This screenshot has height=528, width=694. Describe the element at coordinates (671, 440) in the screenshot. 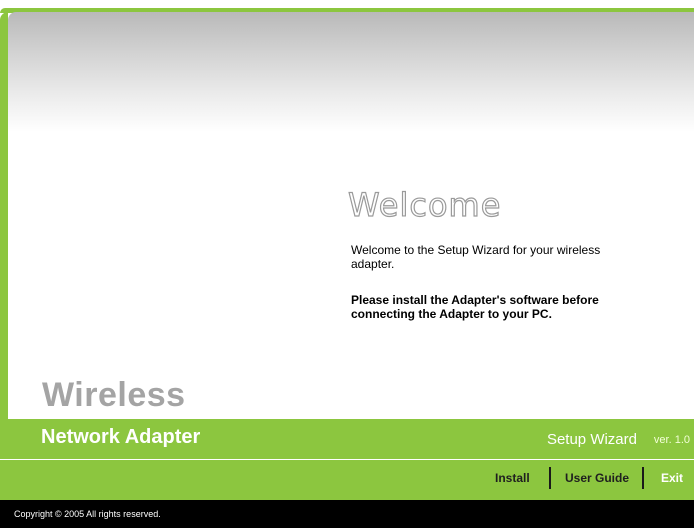

I see `wizard-version: ver. 1.0` at that location.